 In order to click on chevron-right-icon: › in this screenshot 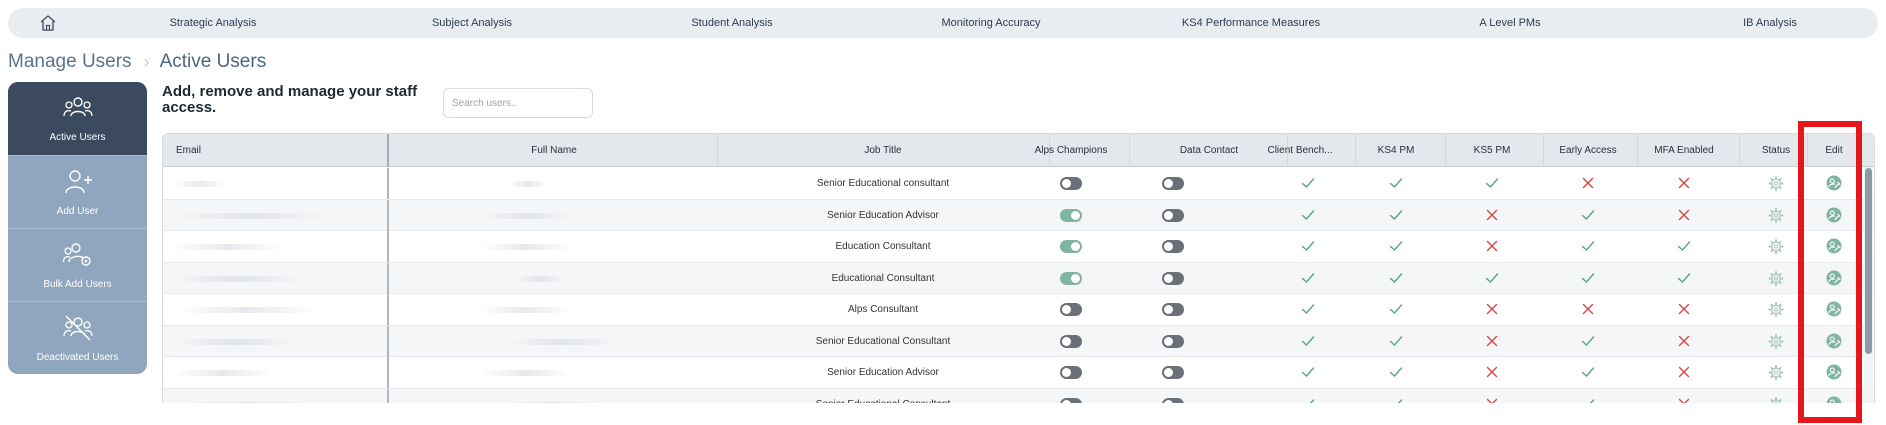, I will do `click(146, 61)`.